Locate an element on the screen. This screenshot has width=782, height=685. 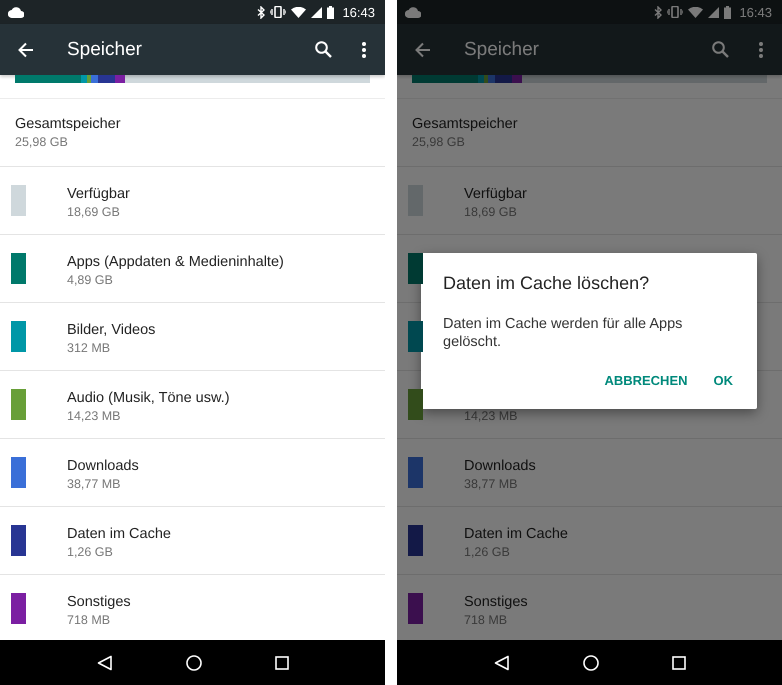
category-name: Bilder, Videos is located at coordinates (111, 330).